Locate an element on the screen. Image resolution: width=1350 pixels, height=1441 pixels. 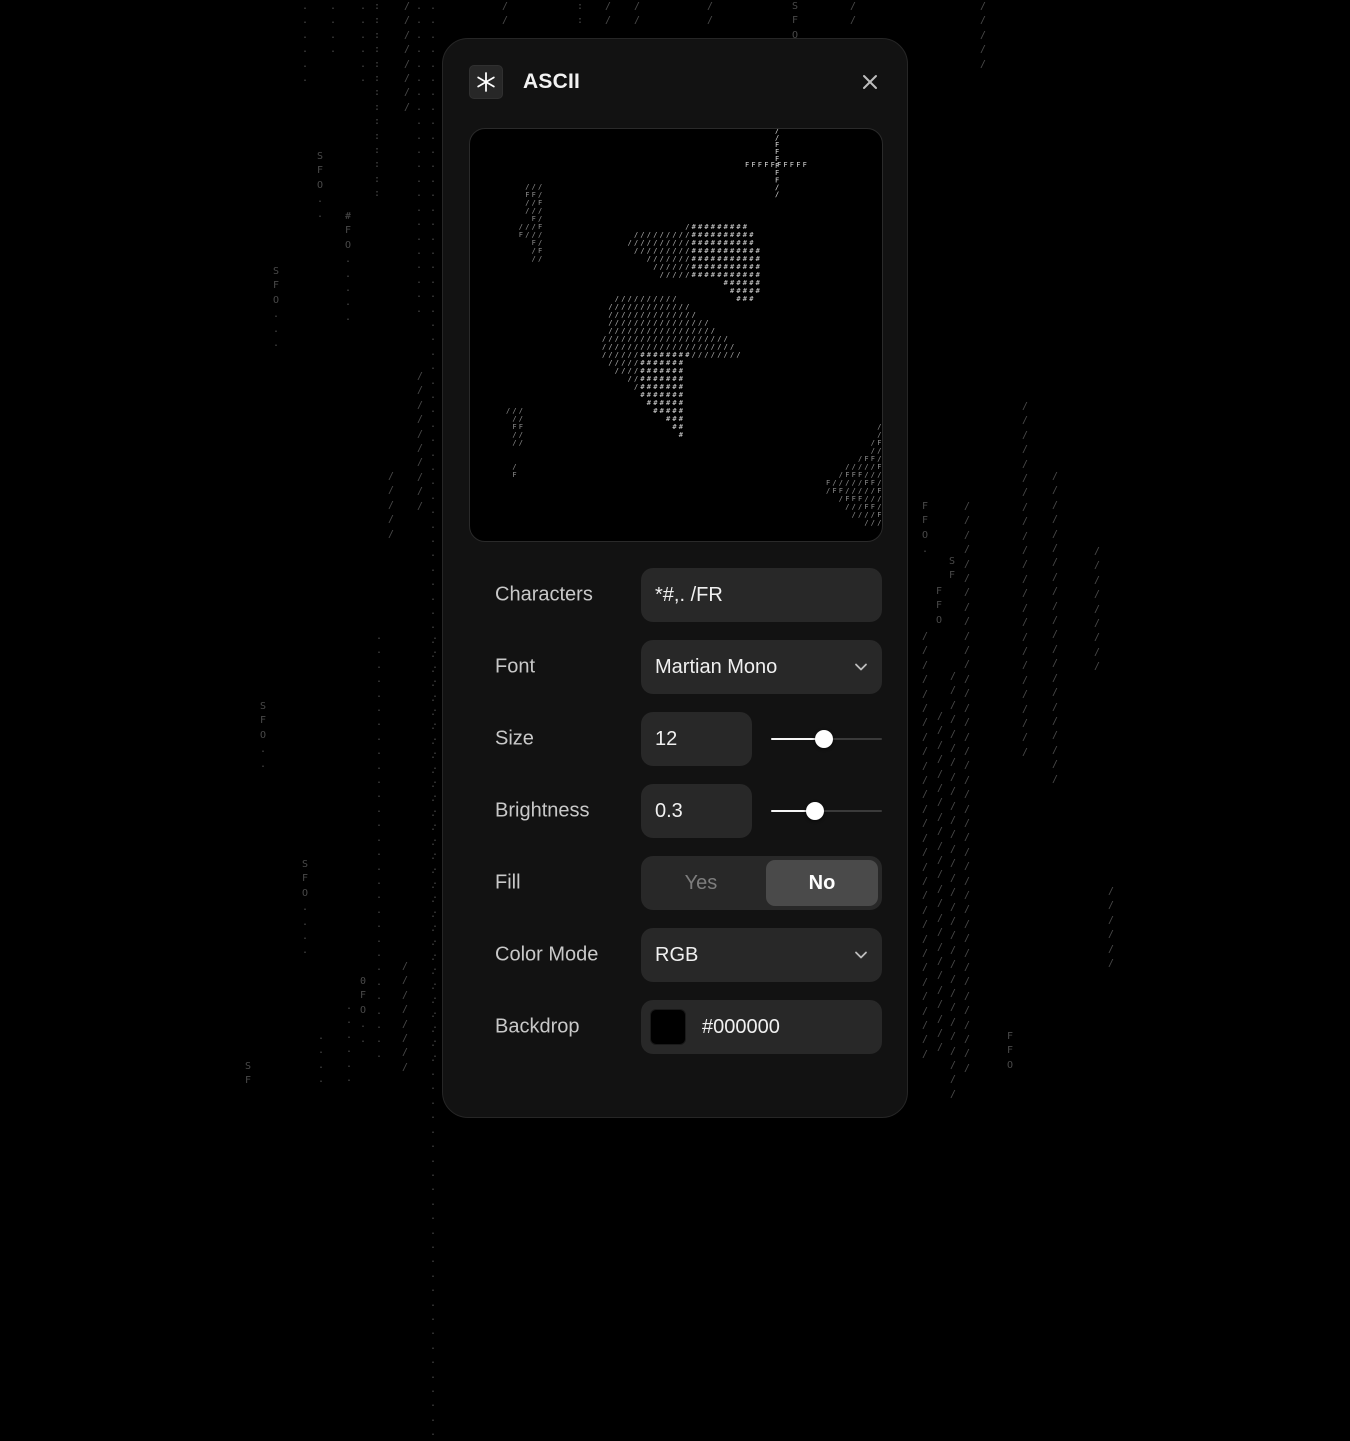
size-input: 12 is located at coordinates (696, 739).